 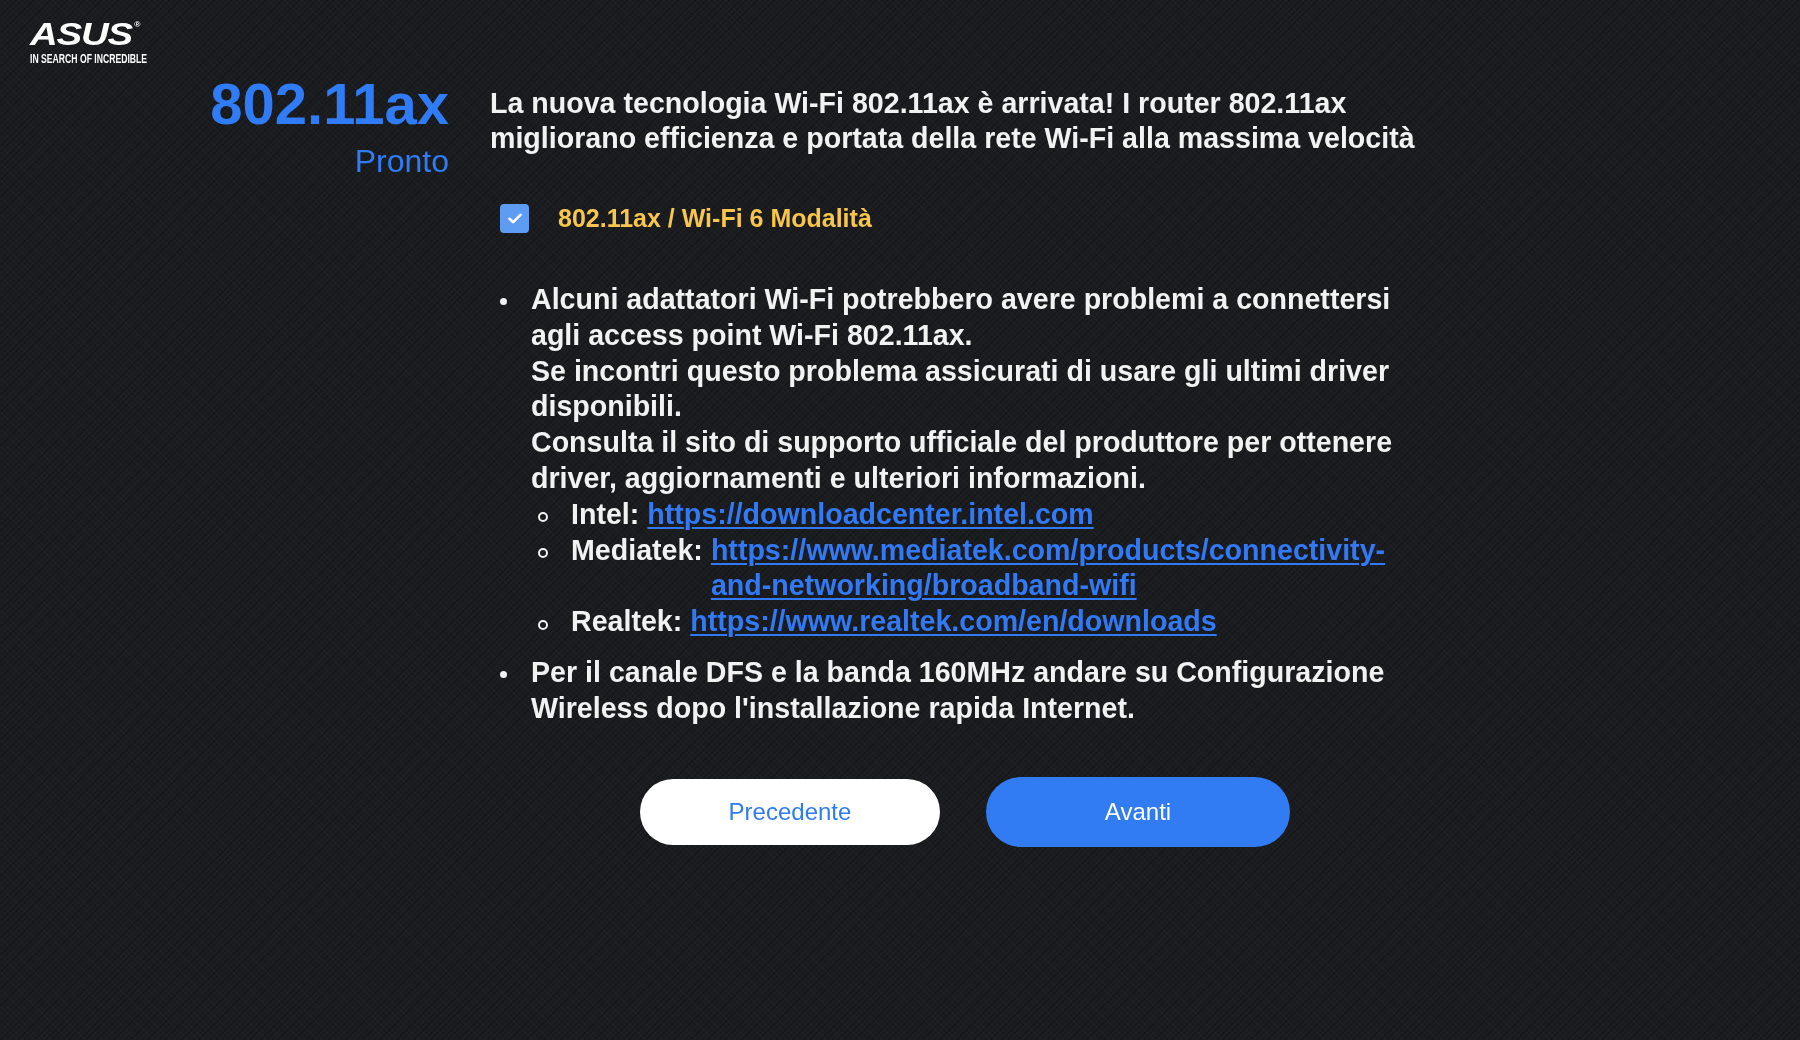 I want to click on checkbox, so click(x=514, y=218).